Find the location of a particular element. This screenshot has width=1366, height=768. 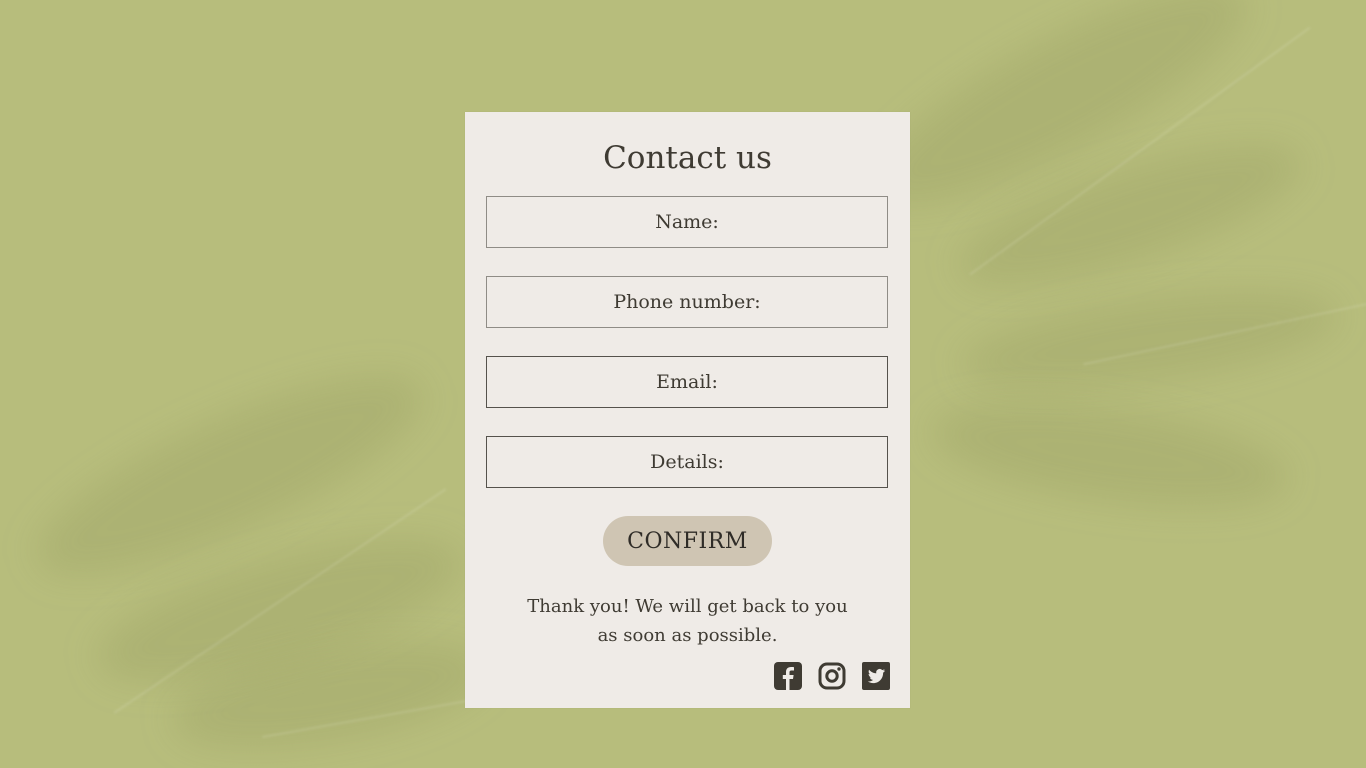

social-links is located at coordinates (832, 676).